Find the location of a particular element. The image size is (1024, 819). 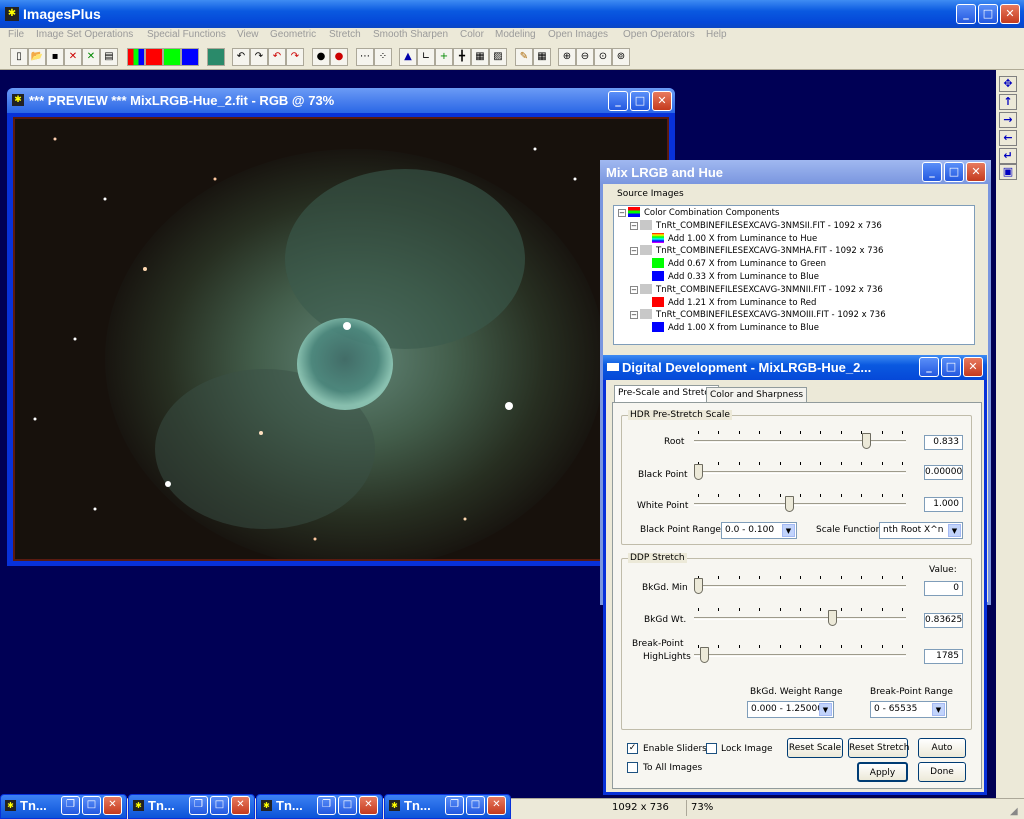

circle-red-icon: ● is located at coordinates (339, 57).